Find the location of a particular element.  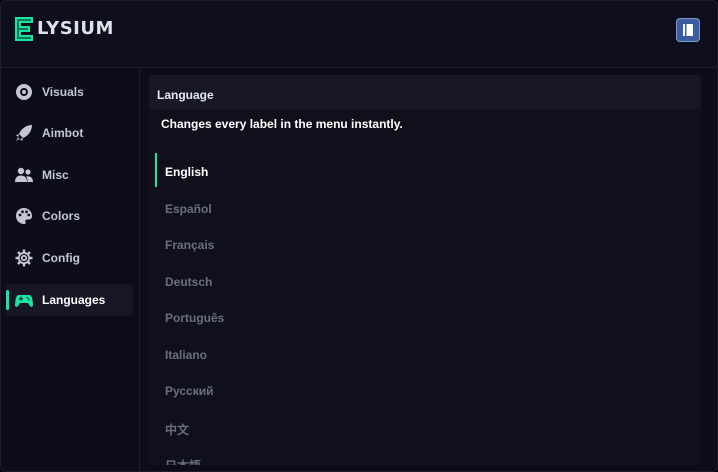

users-icon is located at coordinates (24, 174).